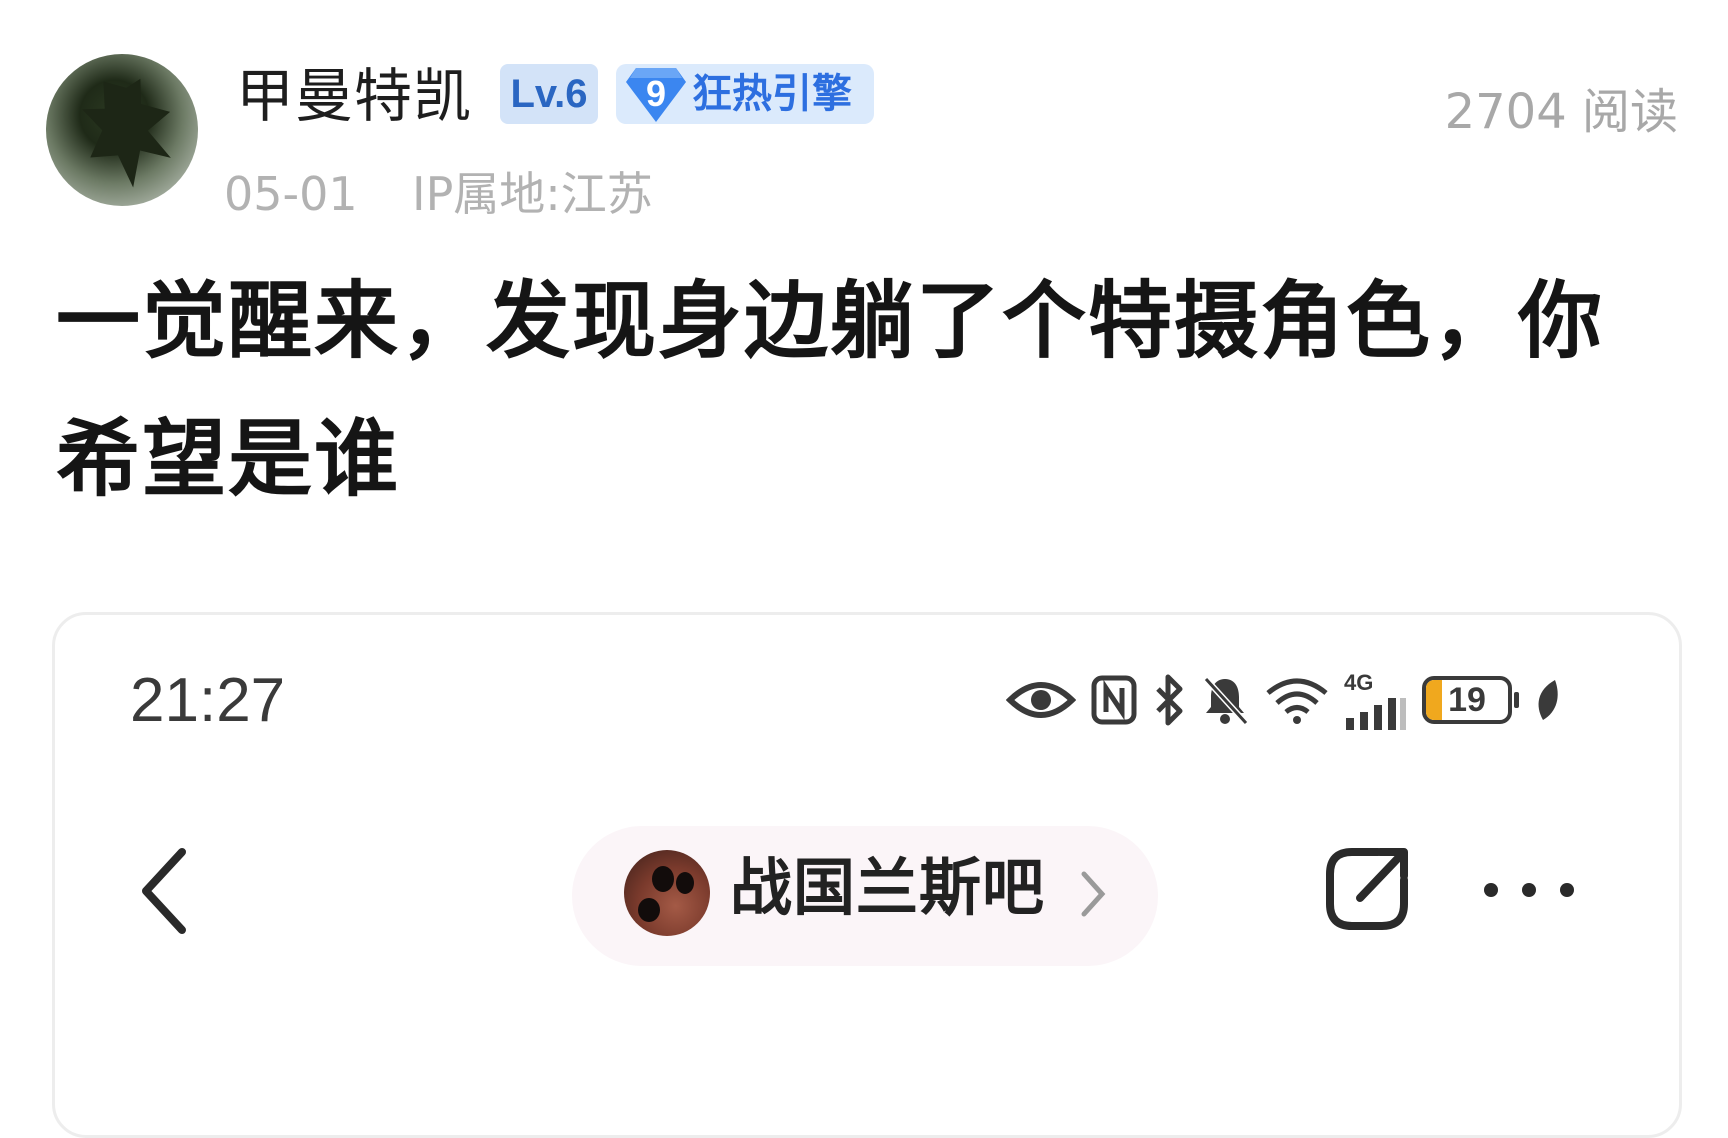  Describe the element at coordinates (1169, 700) in the screenshot. I see `bluetooth-icon` at that location.